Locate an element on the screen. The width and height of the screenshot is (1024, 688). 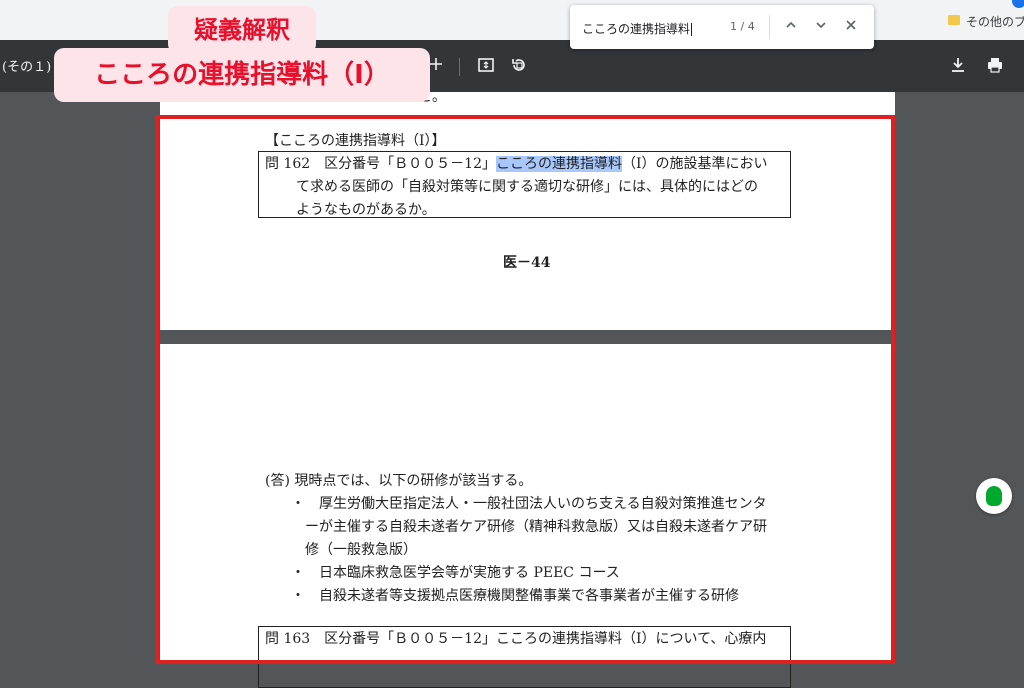
find-result-count: 1 / 4 is located at coordinates (742, 26).